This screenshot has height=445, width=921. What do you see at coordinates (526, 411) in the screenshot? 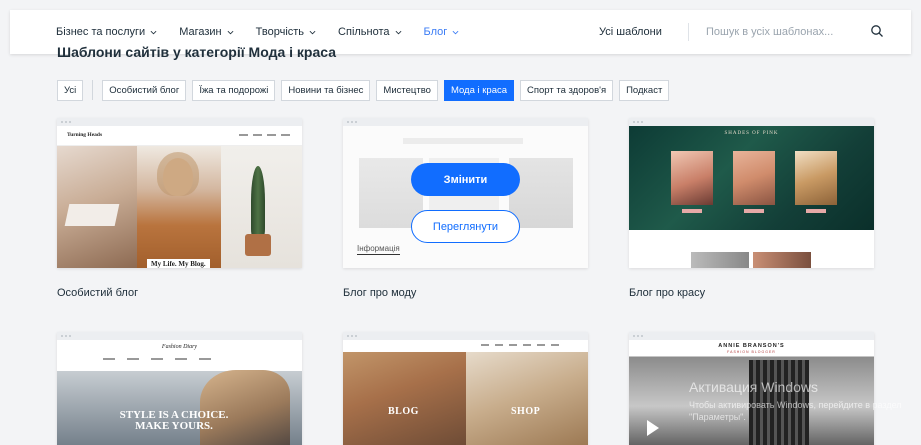
I see `preview-label: SHOP` at bounding box center [526, 411].